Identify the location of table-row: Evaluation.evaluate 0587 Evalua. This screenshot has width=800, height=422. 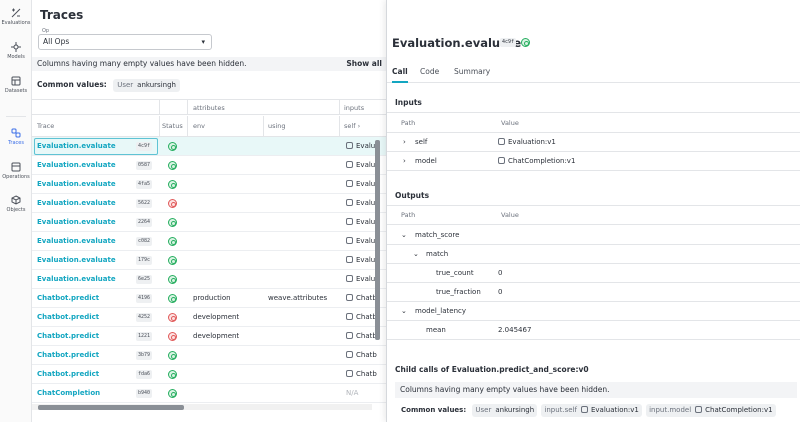
(209, 165).